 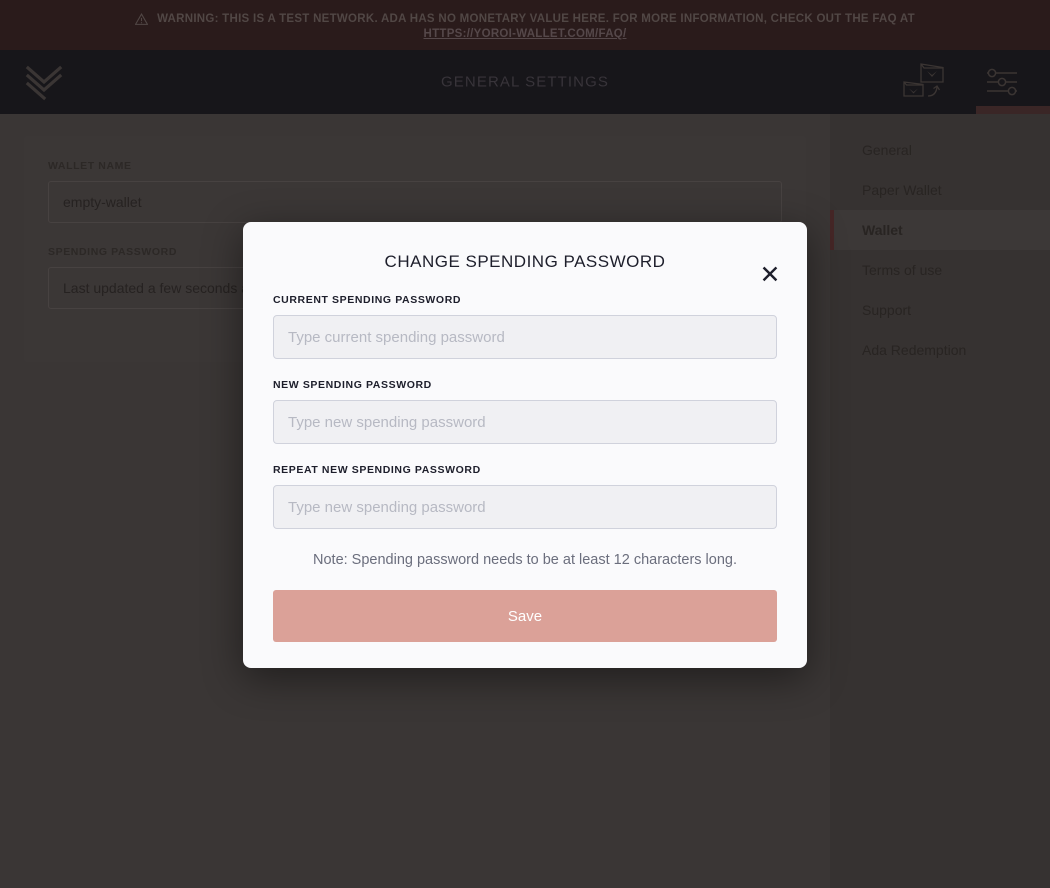 What do you see at coordinates (882, 230) in the screenshot?
I see `menu-item-label: Wallet` at bounding box center [882, 230].